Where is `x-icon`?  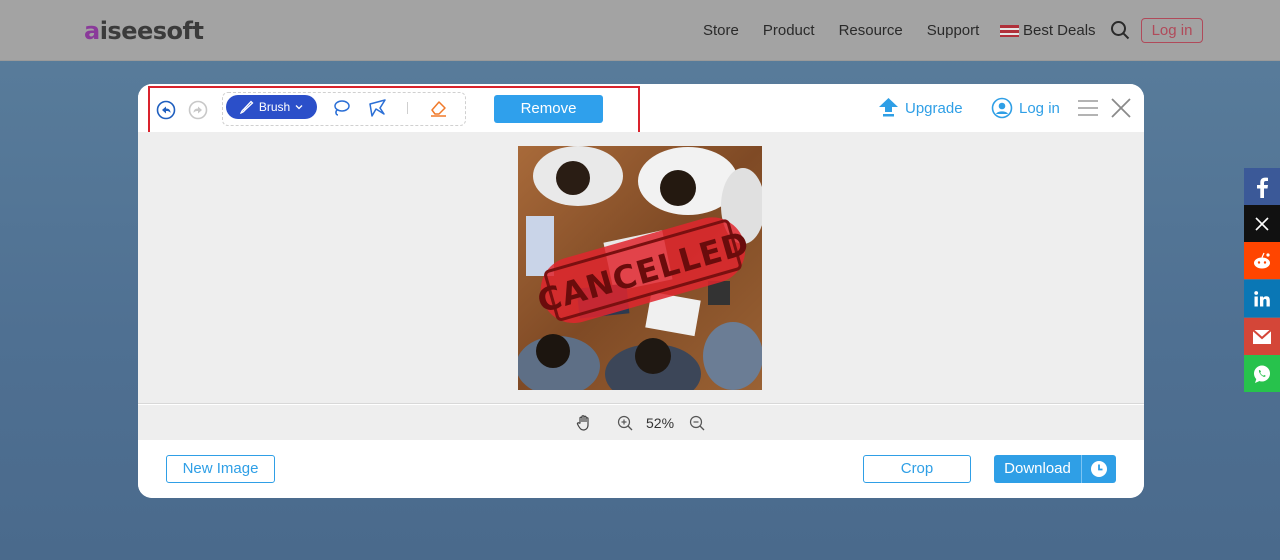 x-icon is located at coordinates (1262, 223).